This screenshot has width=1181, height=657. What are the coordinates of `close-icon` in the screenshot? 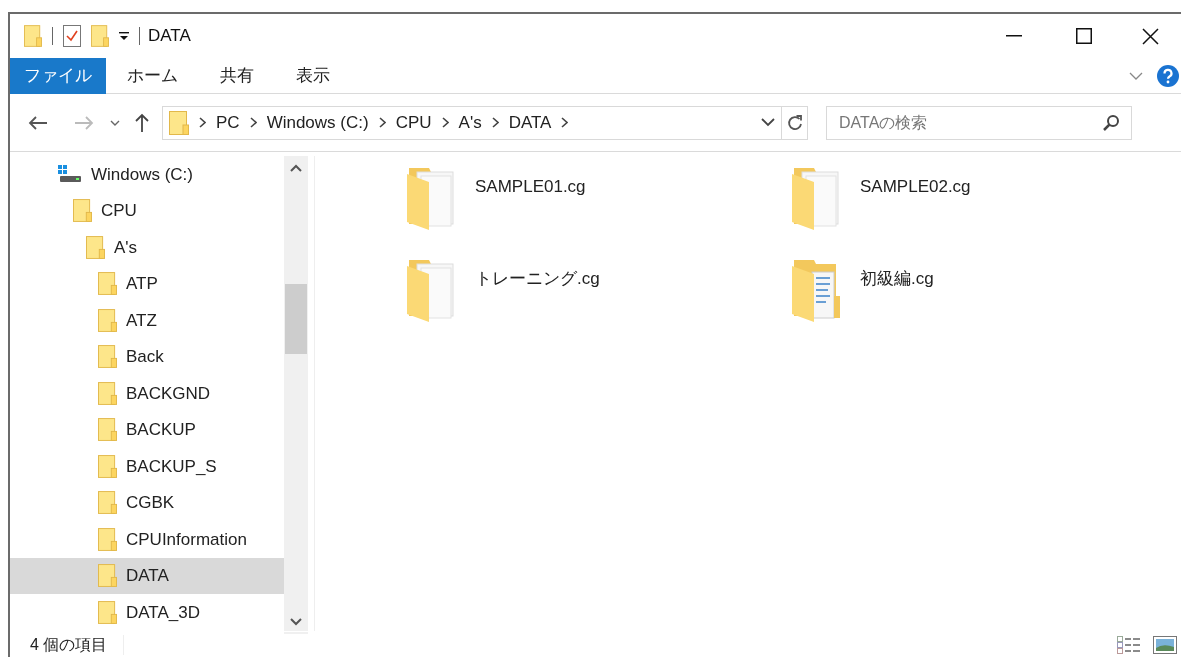 It's located at (1150, 36).